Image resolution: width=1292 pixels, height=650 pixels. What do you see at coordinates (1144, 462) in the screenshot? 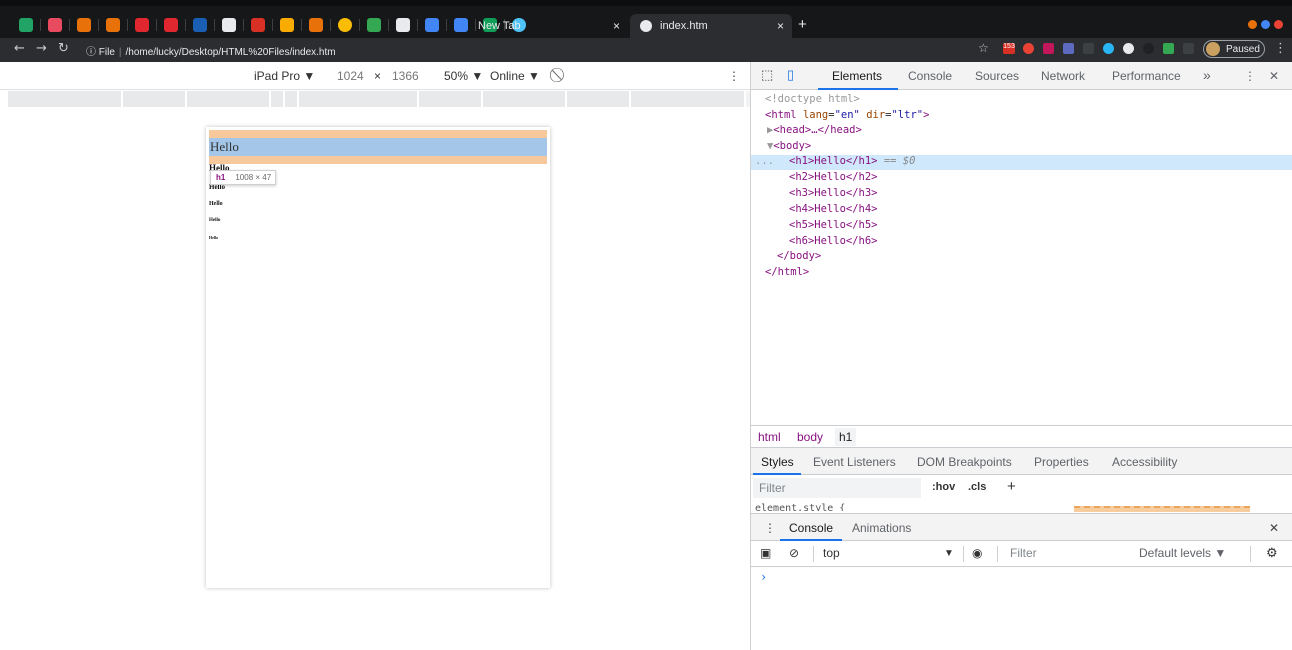
I see `tab-accessibility: Accessibility` at bounding box center [1144, 462].